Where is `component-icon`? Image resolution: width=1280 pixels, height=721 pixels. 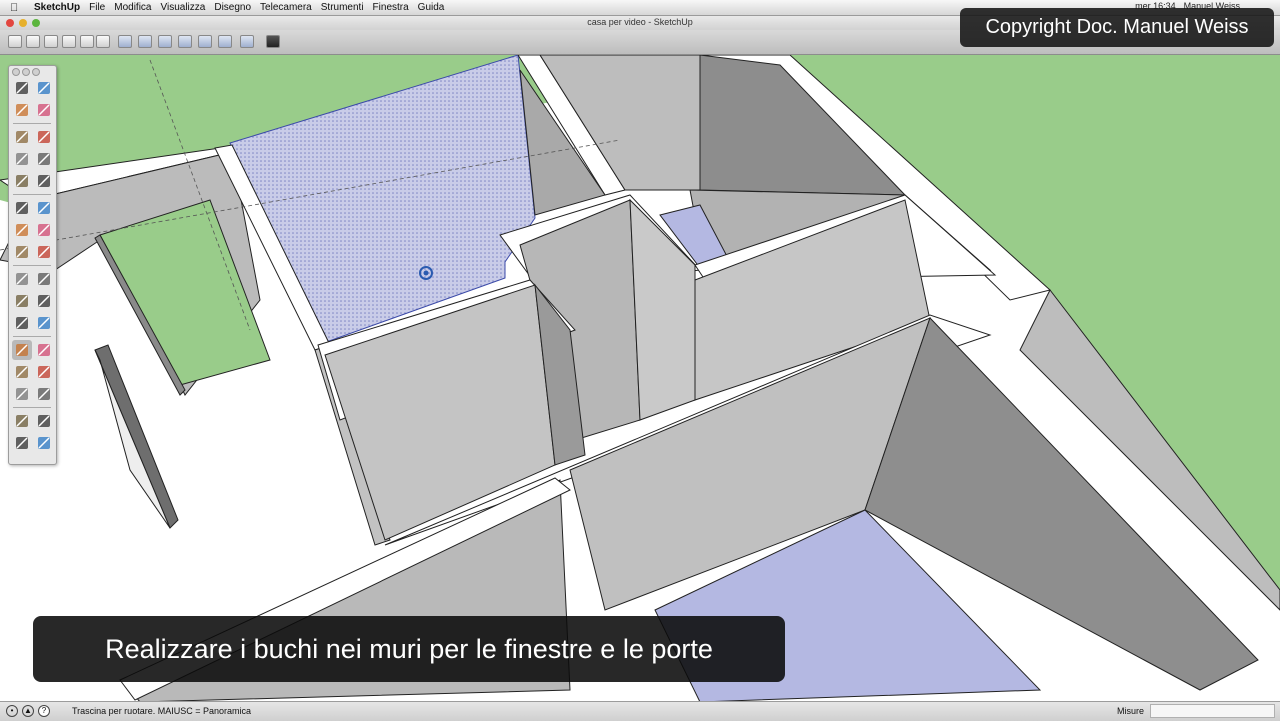 component-icon is located at coordinates (44, 88).